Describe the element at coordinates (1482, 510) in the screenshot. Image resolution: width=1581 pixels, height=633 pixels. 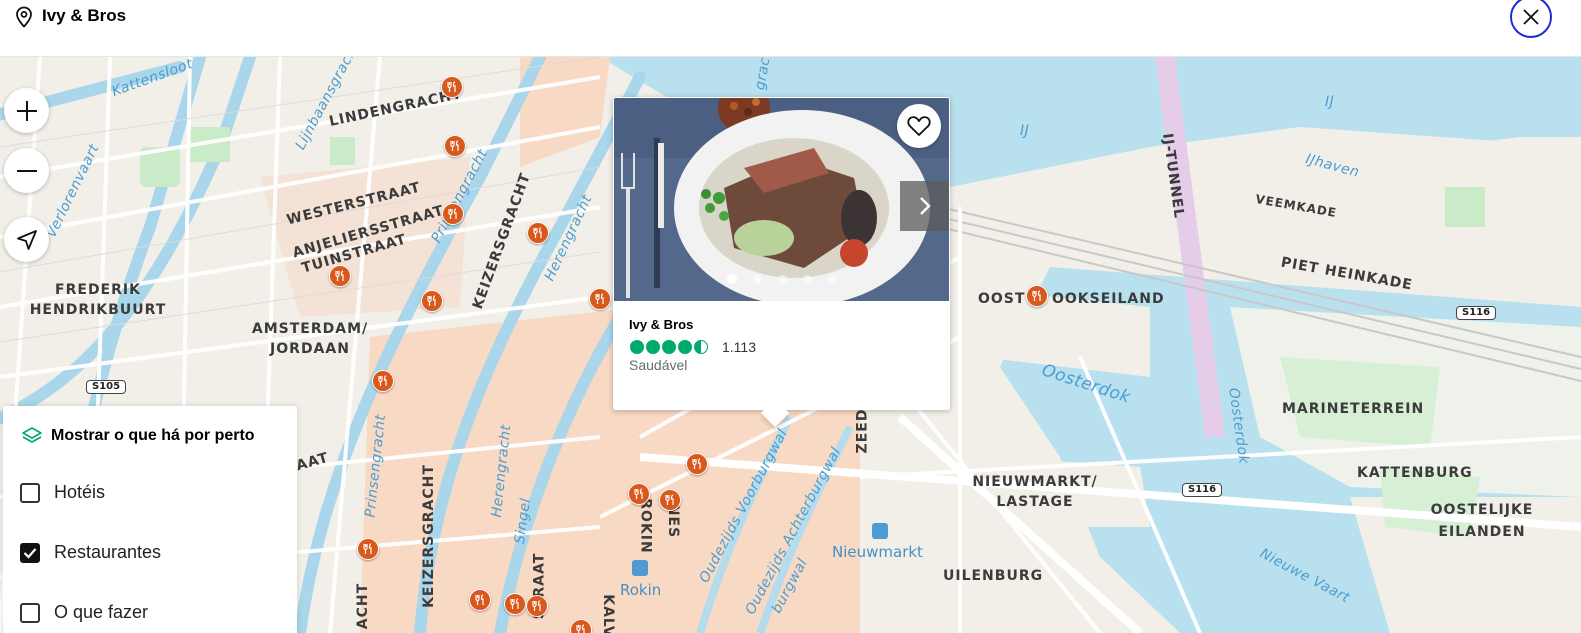
I see `map-label-oostelijke: OOSTELIJKE` at that location.